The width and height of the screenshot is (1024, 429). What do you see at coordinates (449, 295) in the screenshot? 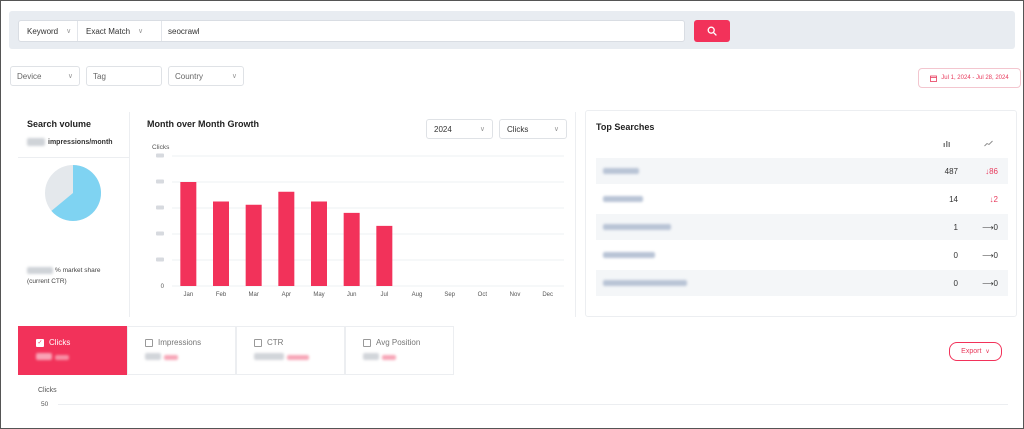
I see `x-tick-label: Sep` at bounding box center [449, 295].